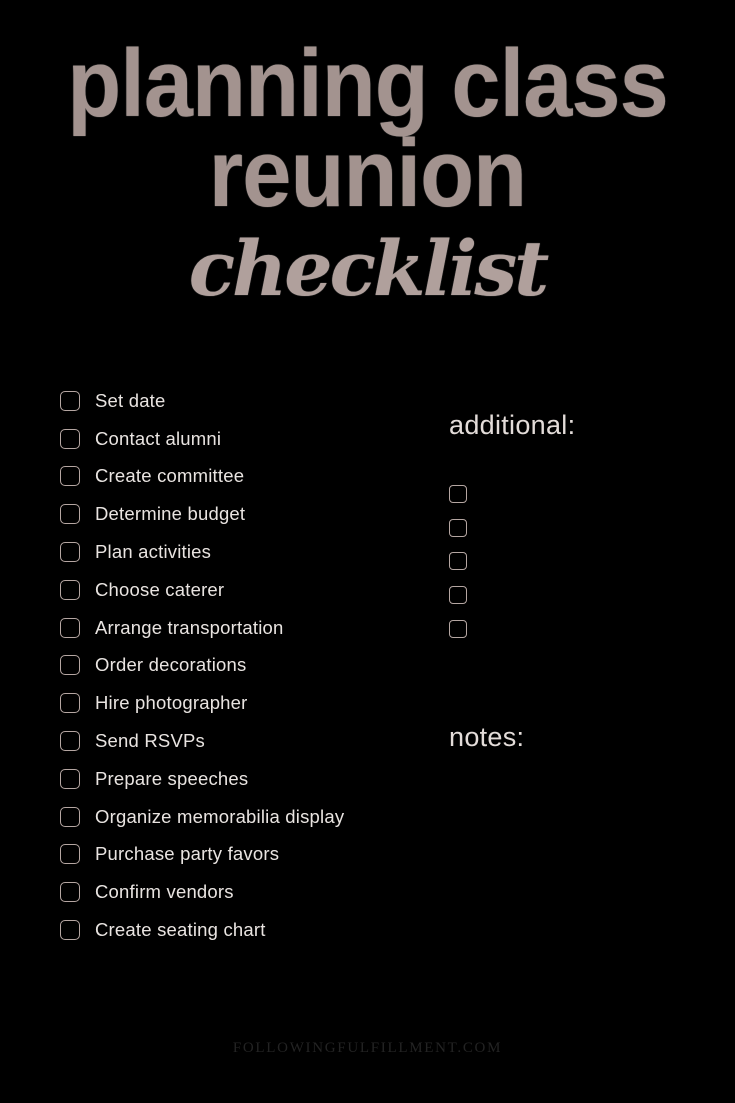 The height and width of the screenshot is (1103, 735). Describe the element at coordinates (240, 741) in the screenshot. I see `checklist-item: Send RSVPs` at that location.